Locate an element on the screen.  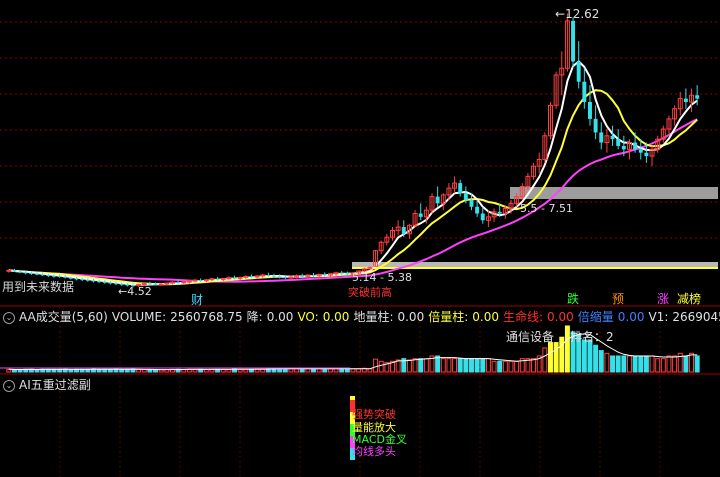
tag-jianbang: 减榜 is located at coordinates (689, 299).